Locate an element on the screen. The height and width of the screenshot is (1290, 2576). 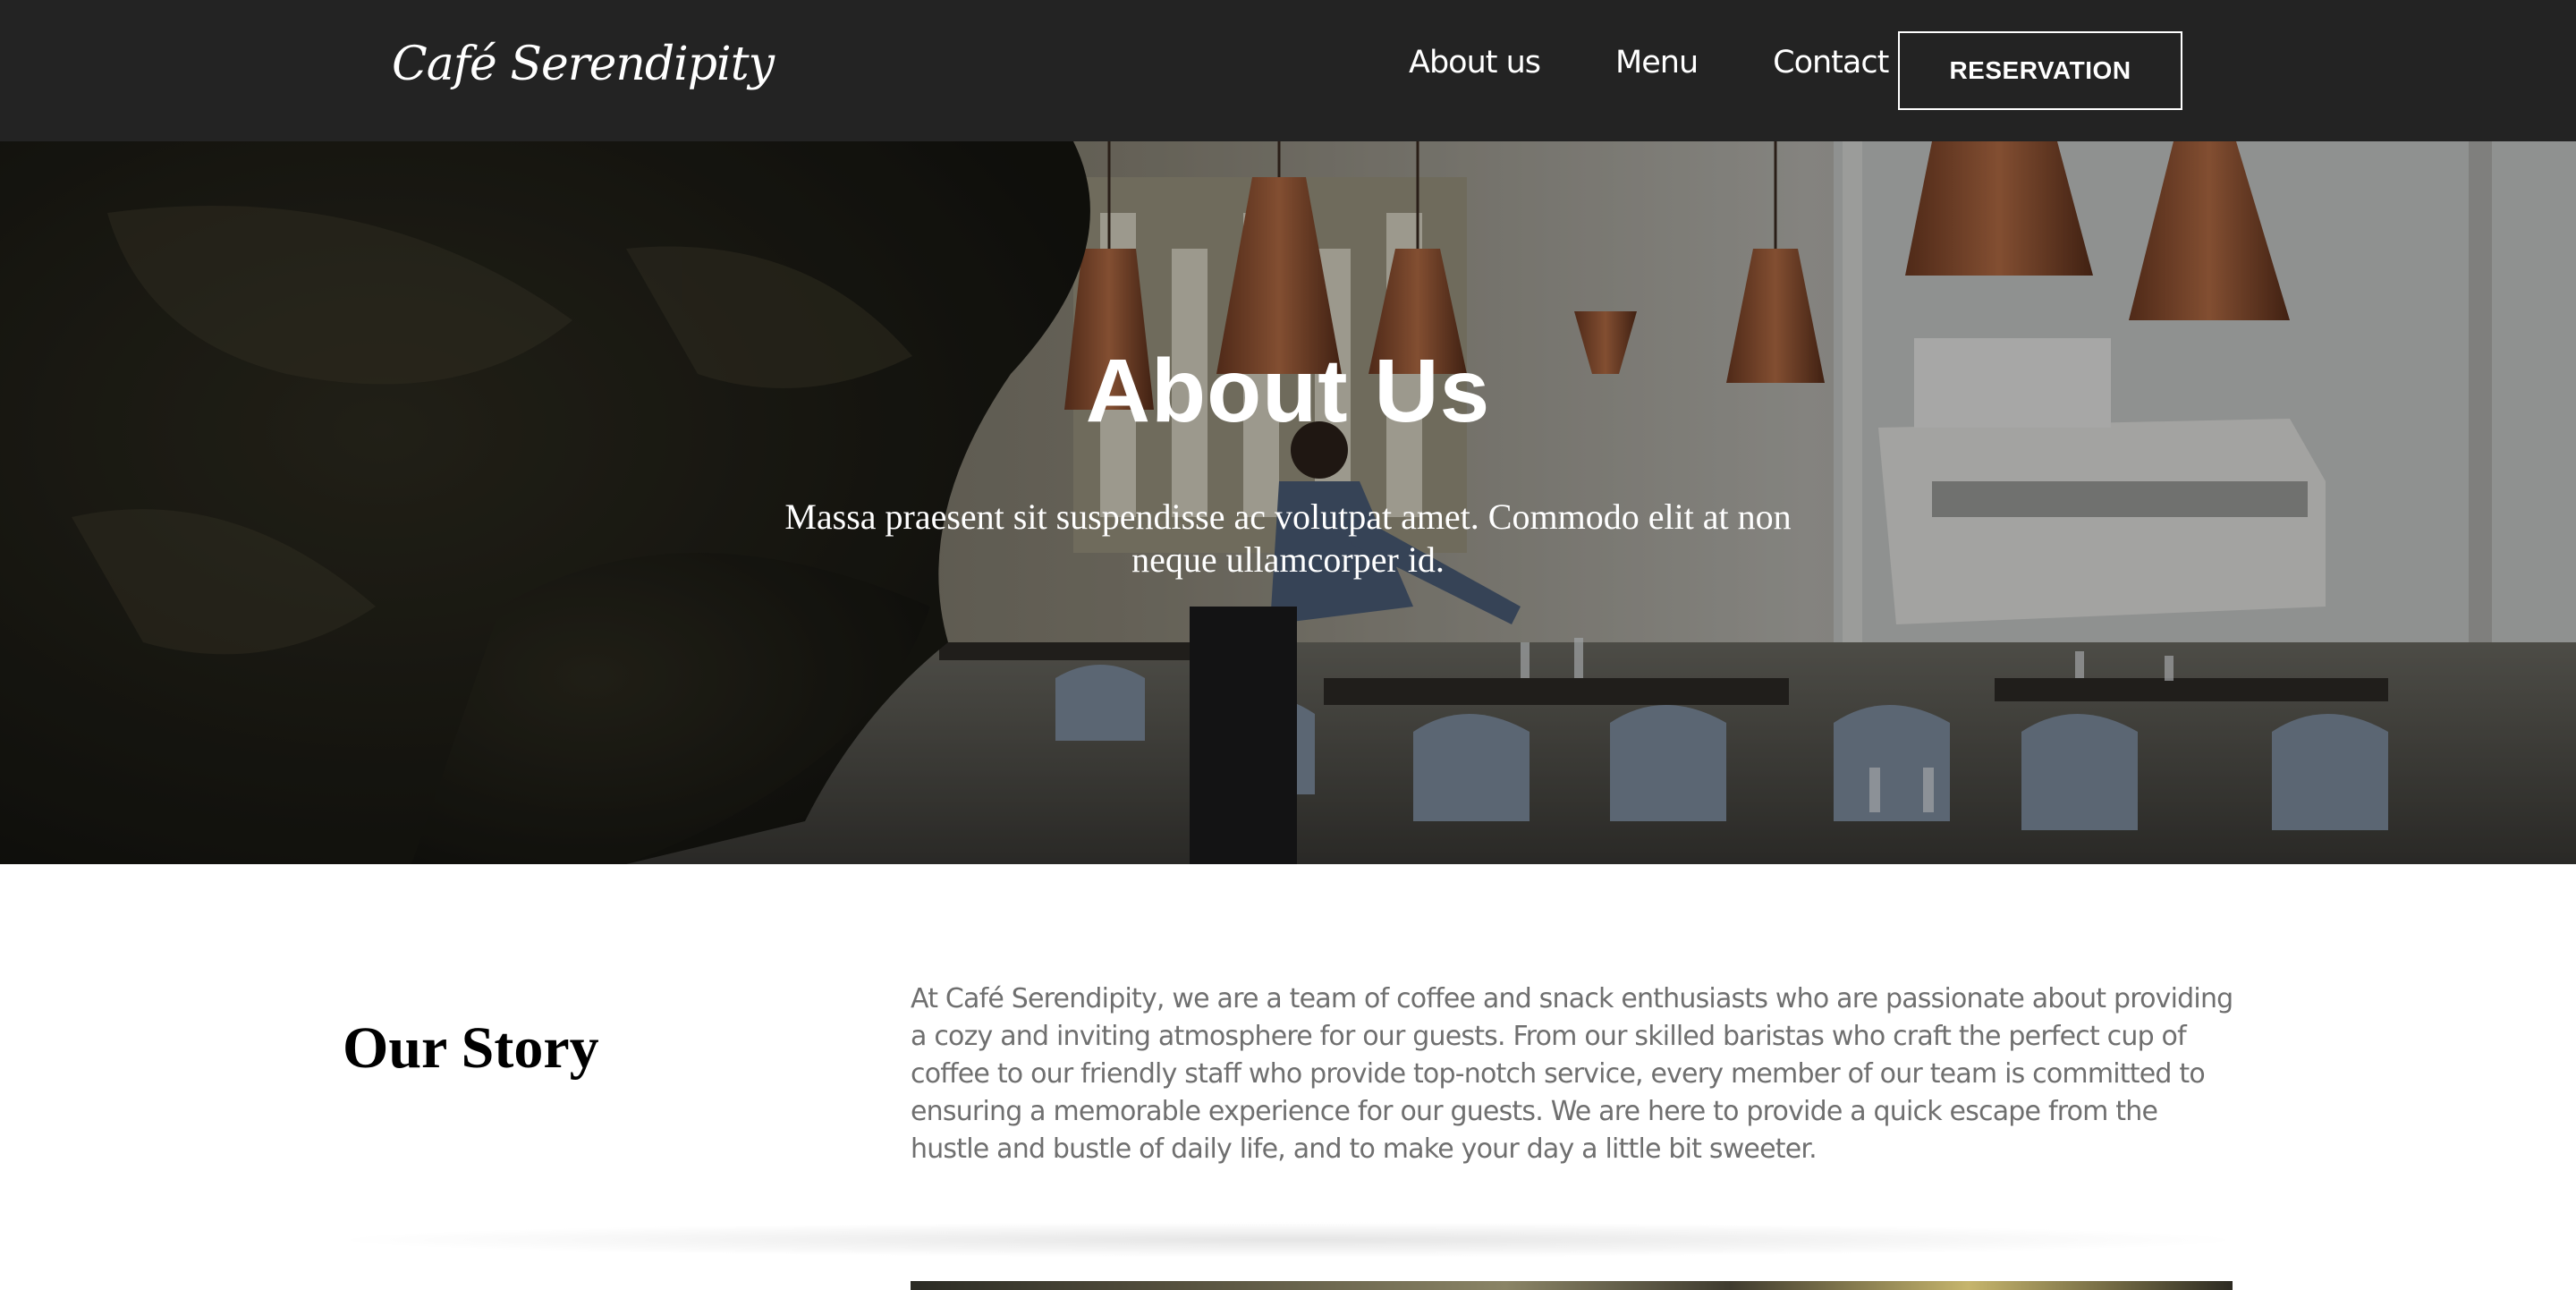
nav-links: About us Menu Contact is located at coordinates (1649, 63).